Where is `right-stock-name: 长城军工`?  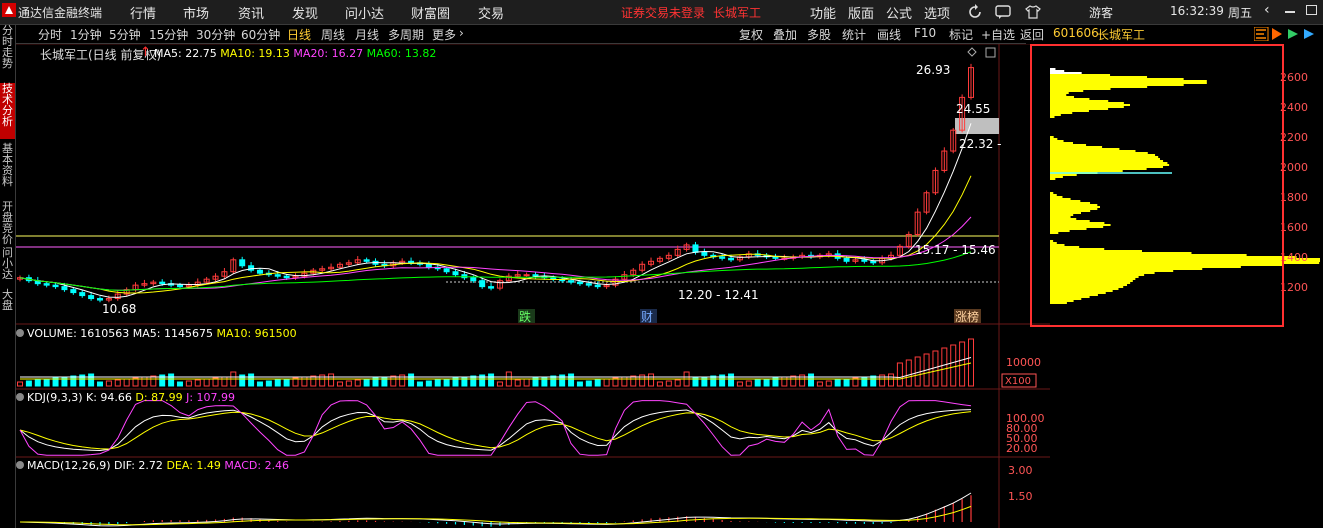
right-stock-name: 长城军工 is located at coordinates (1121, 35).